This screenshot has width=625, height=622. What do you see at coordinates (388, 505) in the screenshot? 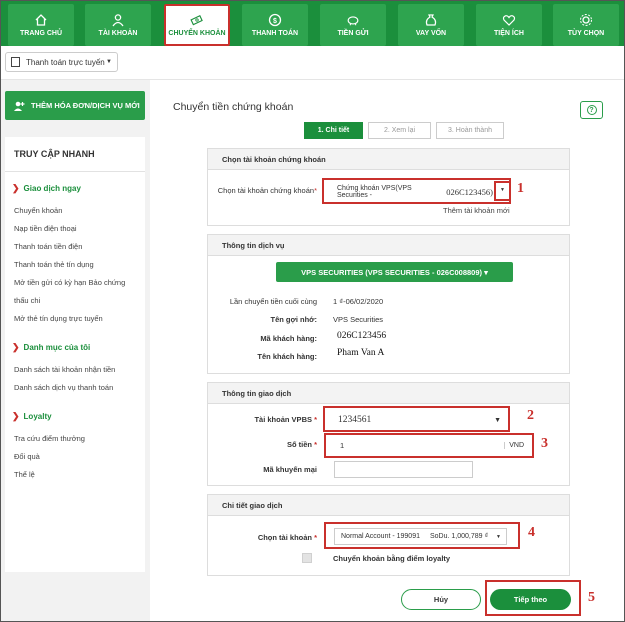
I see `section-heading: Chi tiết giao dịch` at bounding box center [388, 505].